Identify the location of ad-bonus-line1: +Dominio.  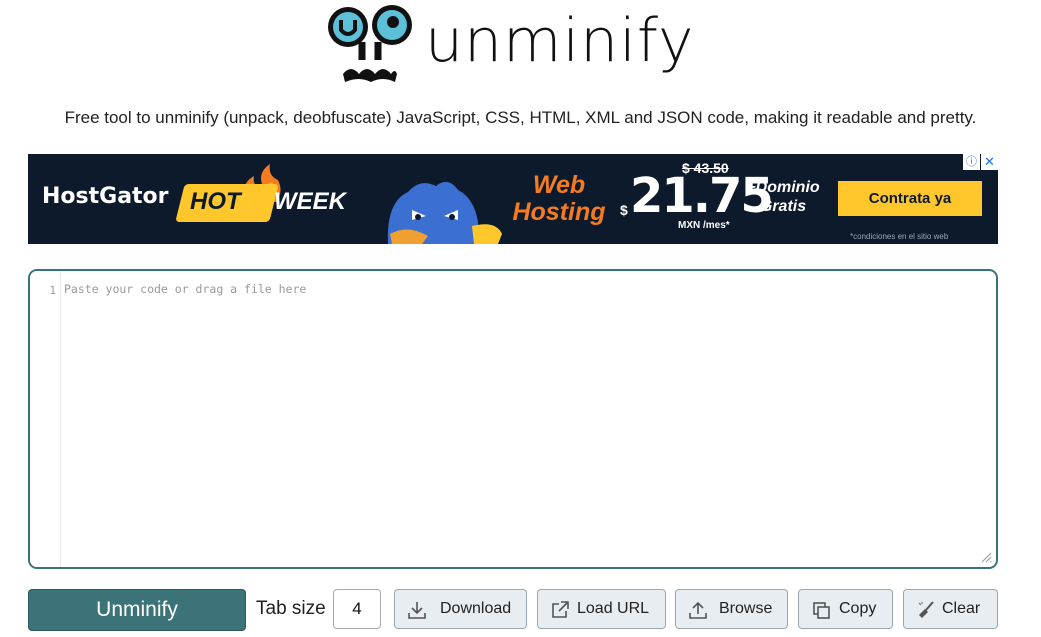
(783, 187).